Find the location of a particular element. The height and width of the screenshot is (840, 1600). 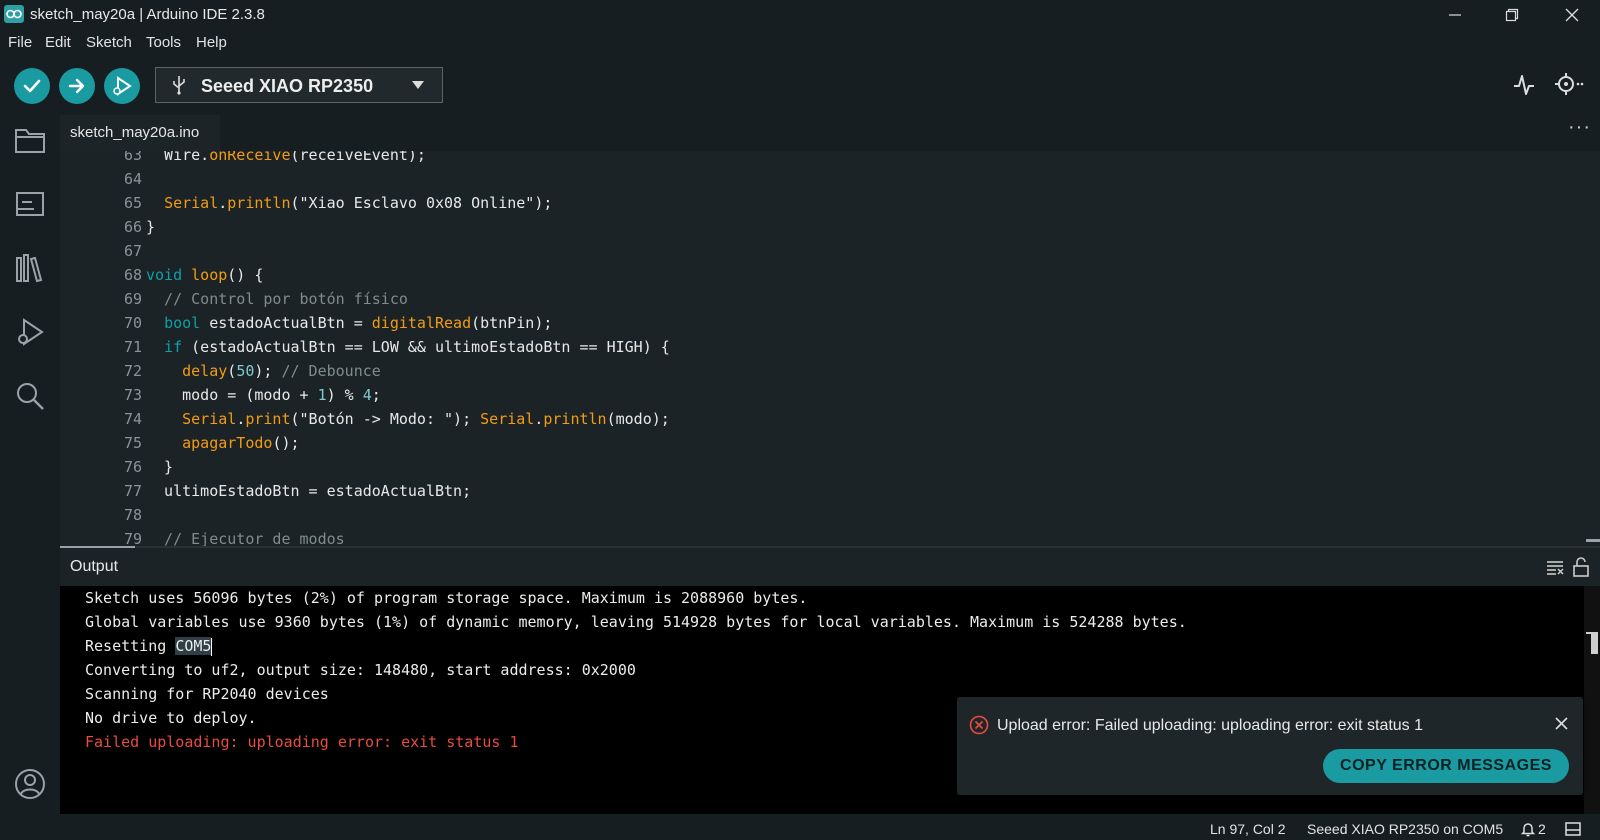

output-header: Output is located at coordinates (830, 567).